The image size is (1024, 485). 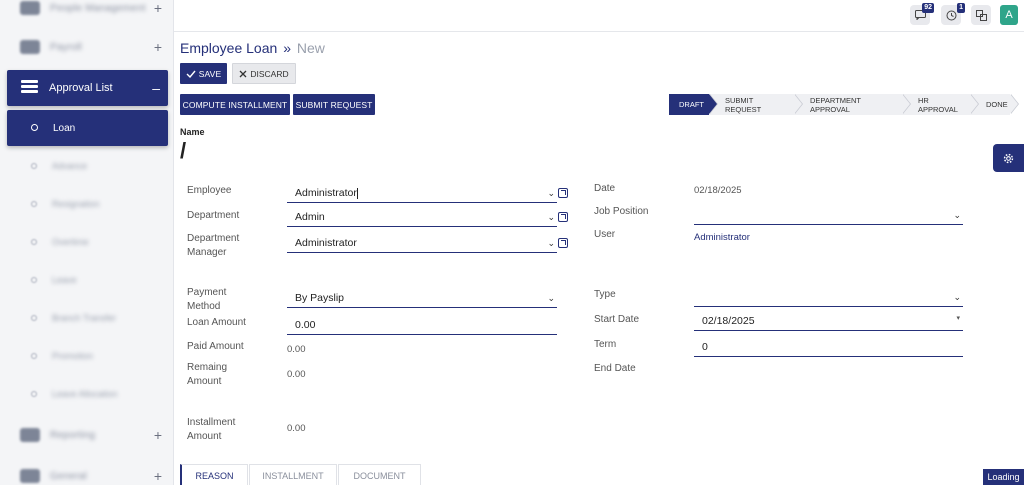 I want to click on employee-label: Employee, so click(x=209, y=190).